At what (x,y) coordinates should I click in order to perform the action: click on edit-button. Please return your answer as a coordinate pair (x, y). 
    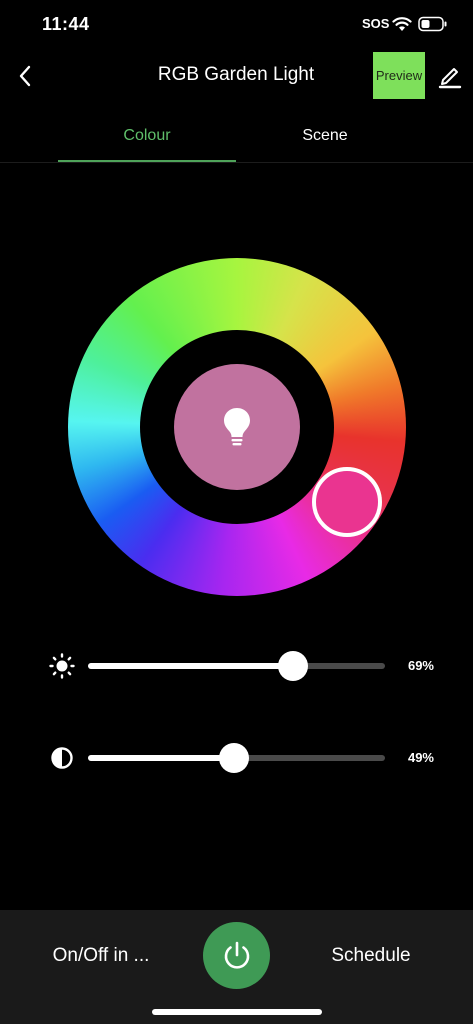
    Looking at the image, I should click on (450, 76).